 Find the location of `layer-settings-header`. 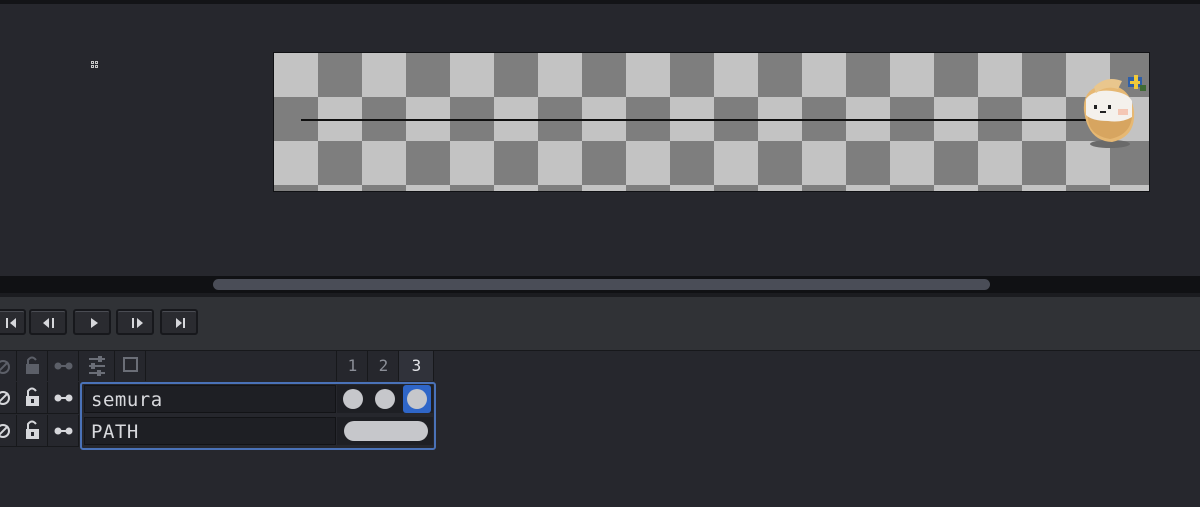

layer-settings-header is located at coordinates (97, 366).